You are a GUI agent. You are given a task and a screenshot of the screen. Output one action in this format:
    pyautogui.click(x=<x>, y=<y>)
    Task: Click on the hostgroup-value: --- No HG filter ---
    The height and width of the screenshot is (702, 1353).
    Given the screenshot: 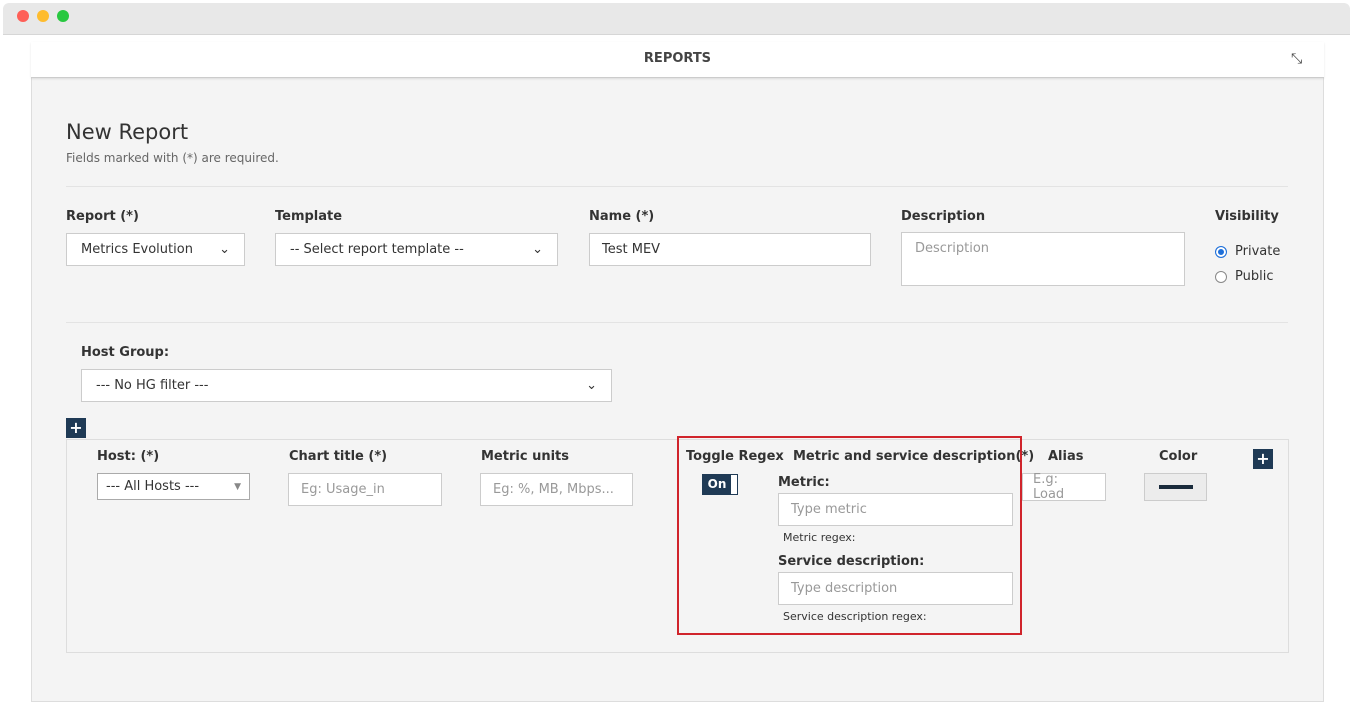 What is the action you would take?
    pyautogui.click(x=152, y=385)
    